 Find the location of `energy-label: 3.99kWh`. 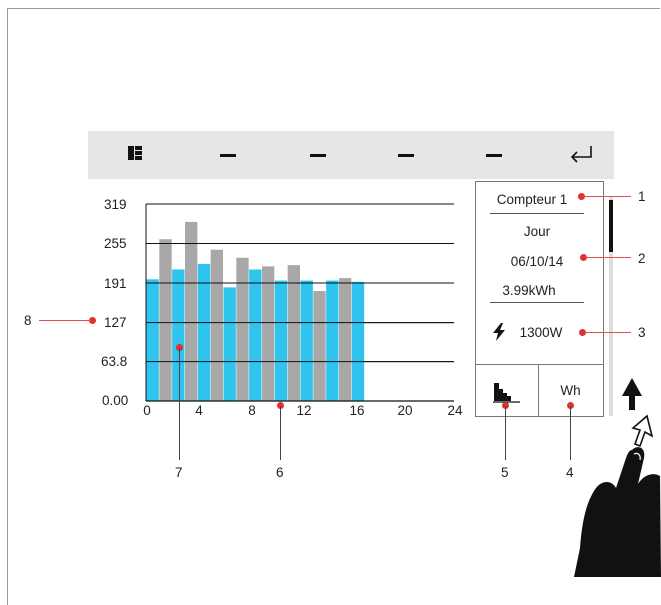

energy-label: 3.99kWh is located at coordinates (529, 290).